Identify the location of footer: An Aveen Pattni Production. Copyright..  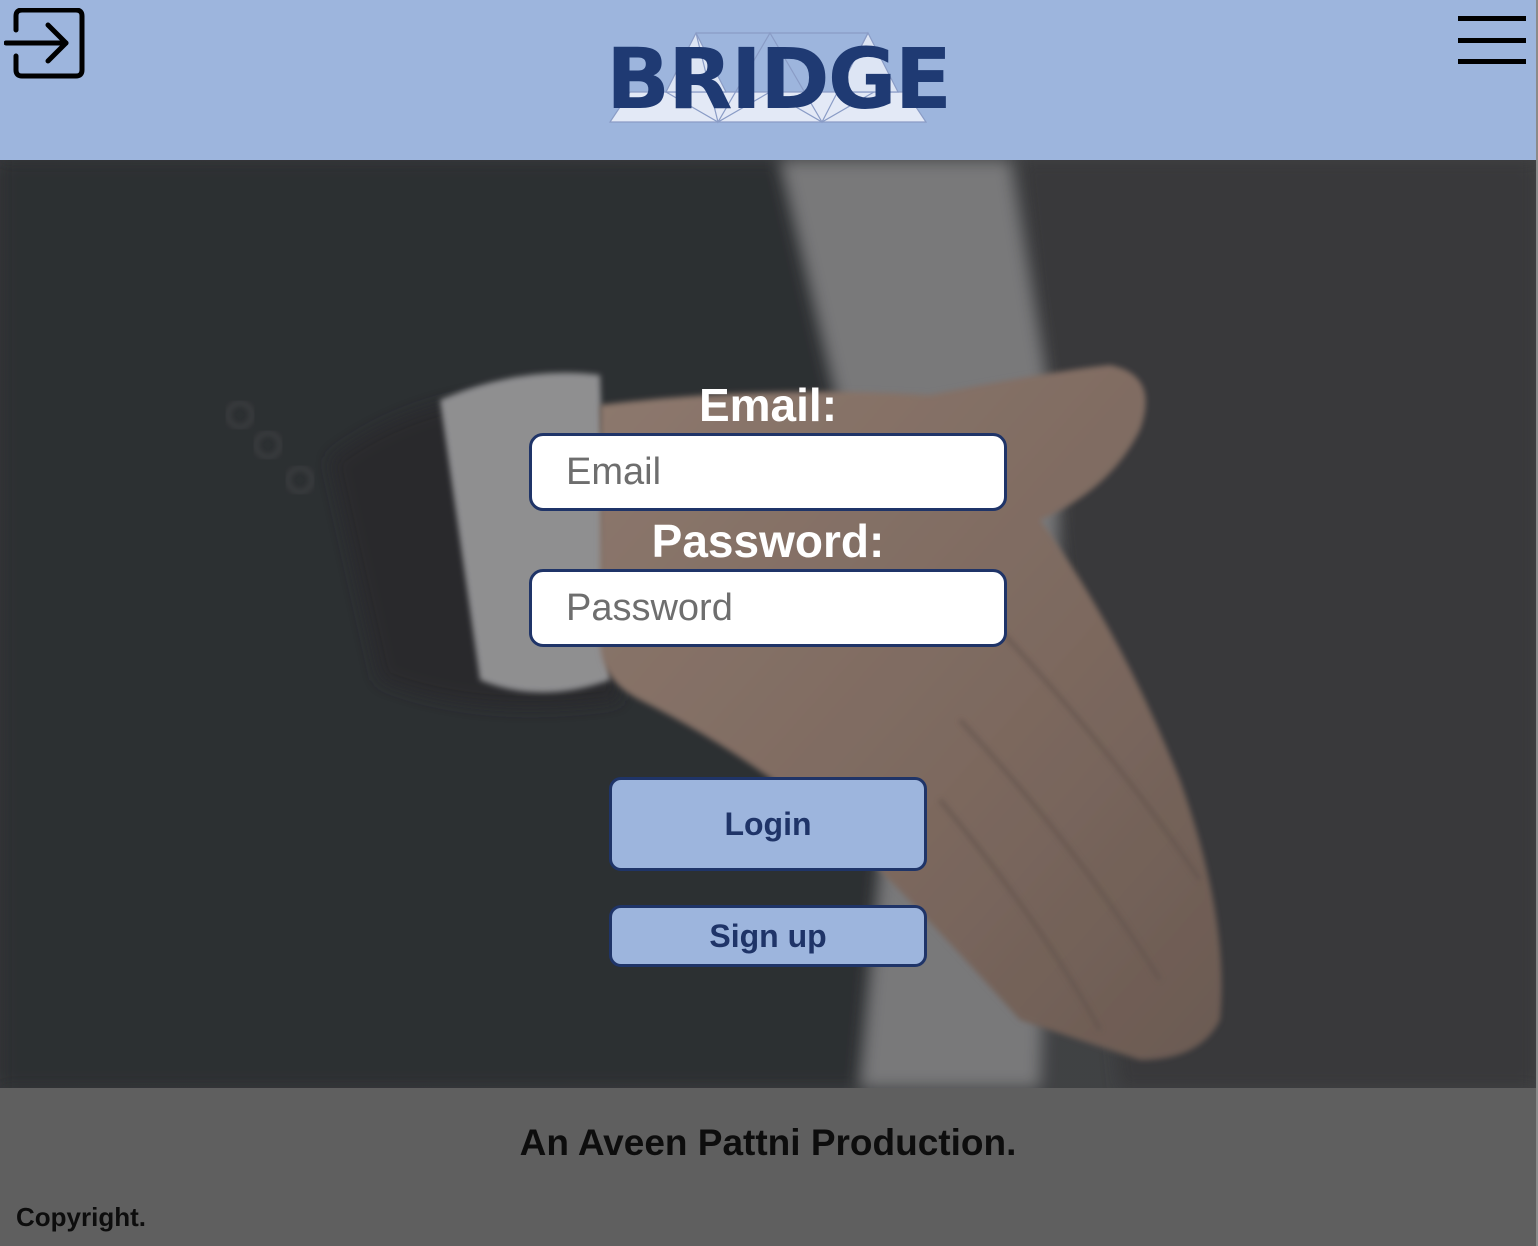
(768, 1167).